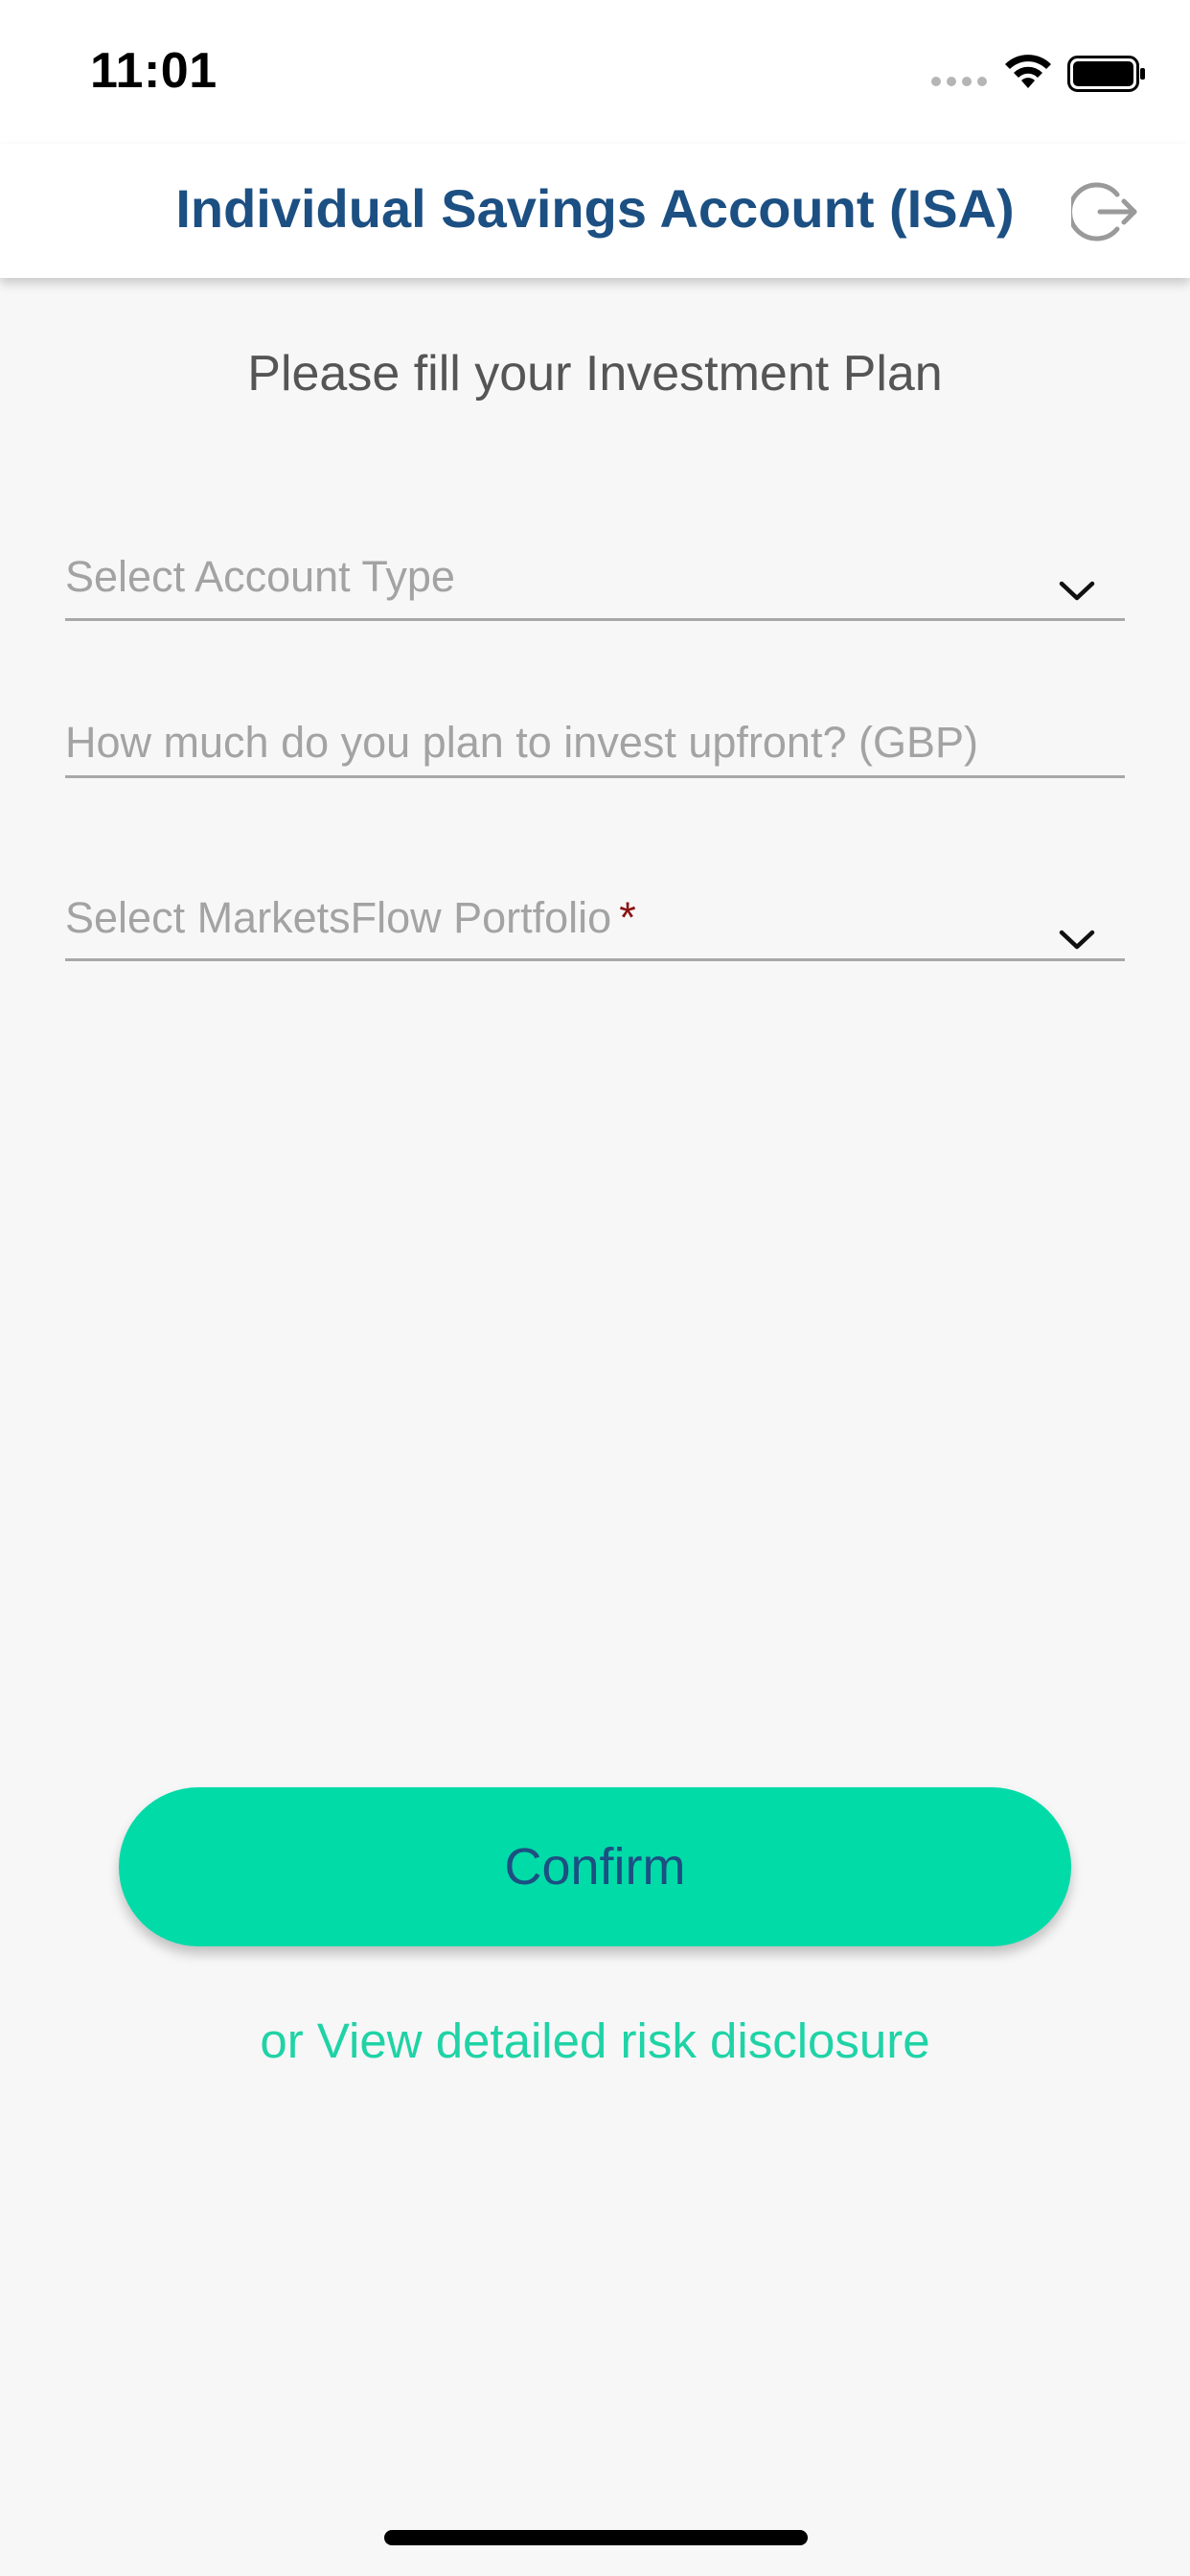 This screenshot has height=2576, width=1190. Describe the element at coordinates (960, 83) in the screenshot. I see `cellular-signal-icon` at that location.